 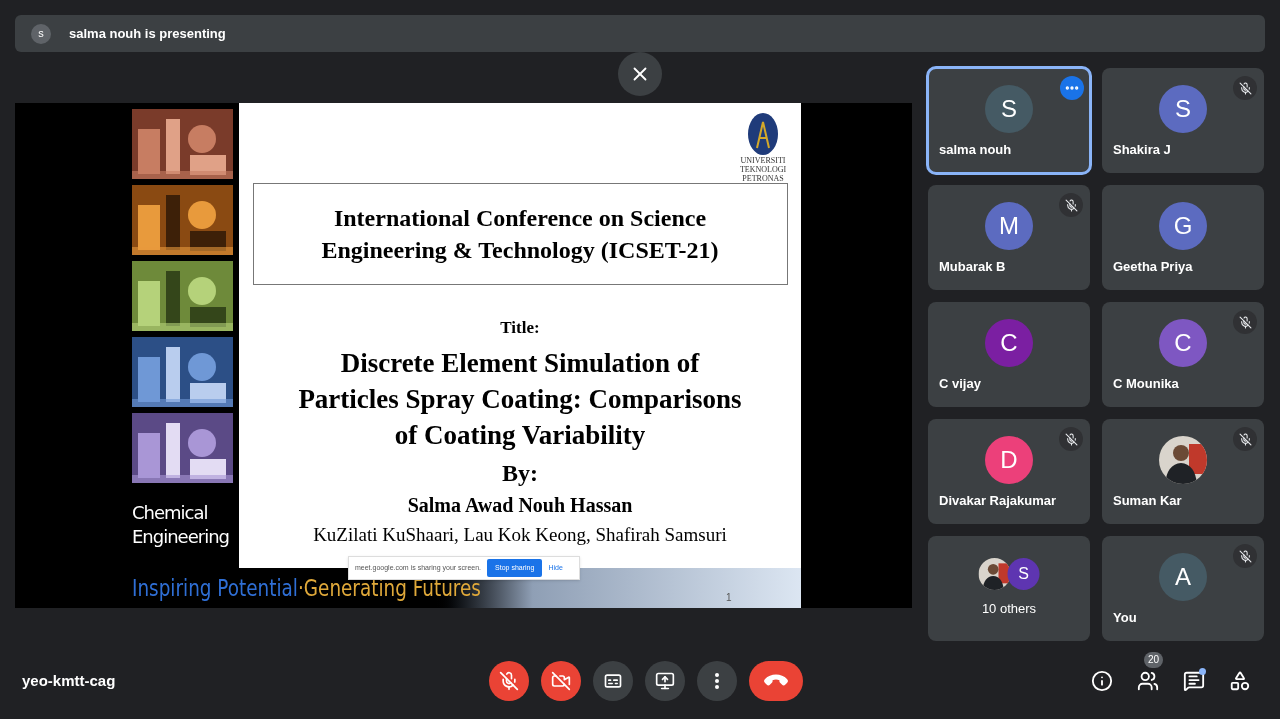 I want to click on participant-tile: M Mubarak B, so click(x=1009, y=237).